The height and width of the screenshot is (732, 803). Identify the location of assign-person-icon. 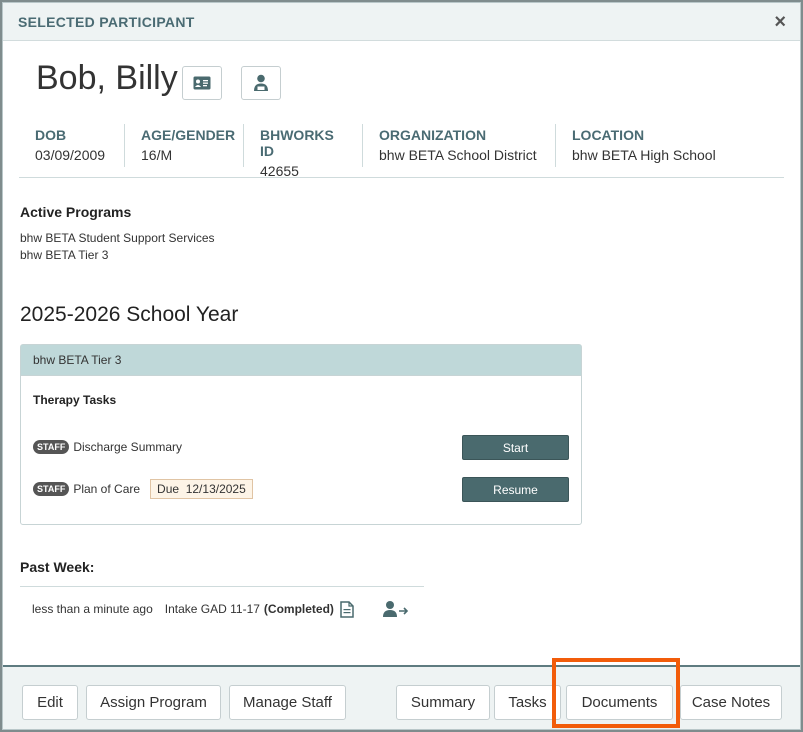
(396, 609).